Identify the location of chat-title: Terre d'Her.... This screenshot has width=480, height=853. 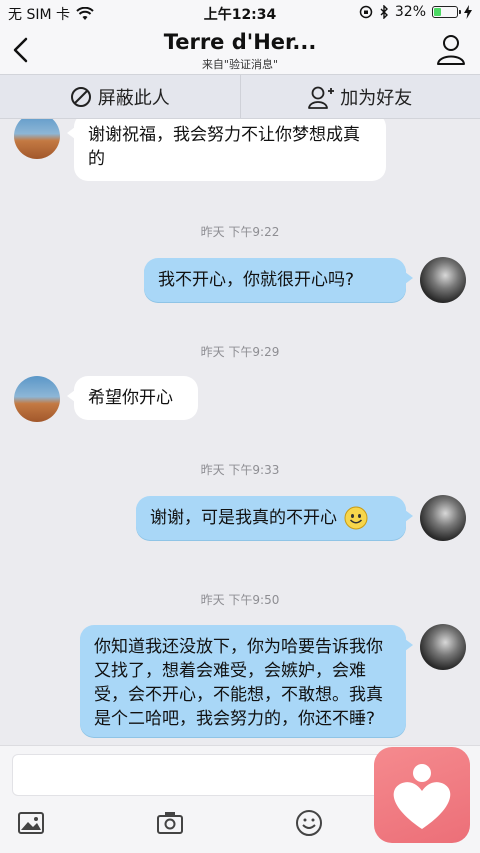
(240, 42).